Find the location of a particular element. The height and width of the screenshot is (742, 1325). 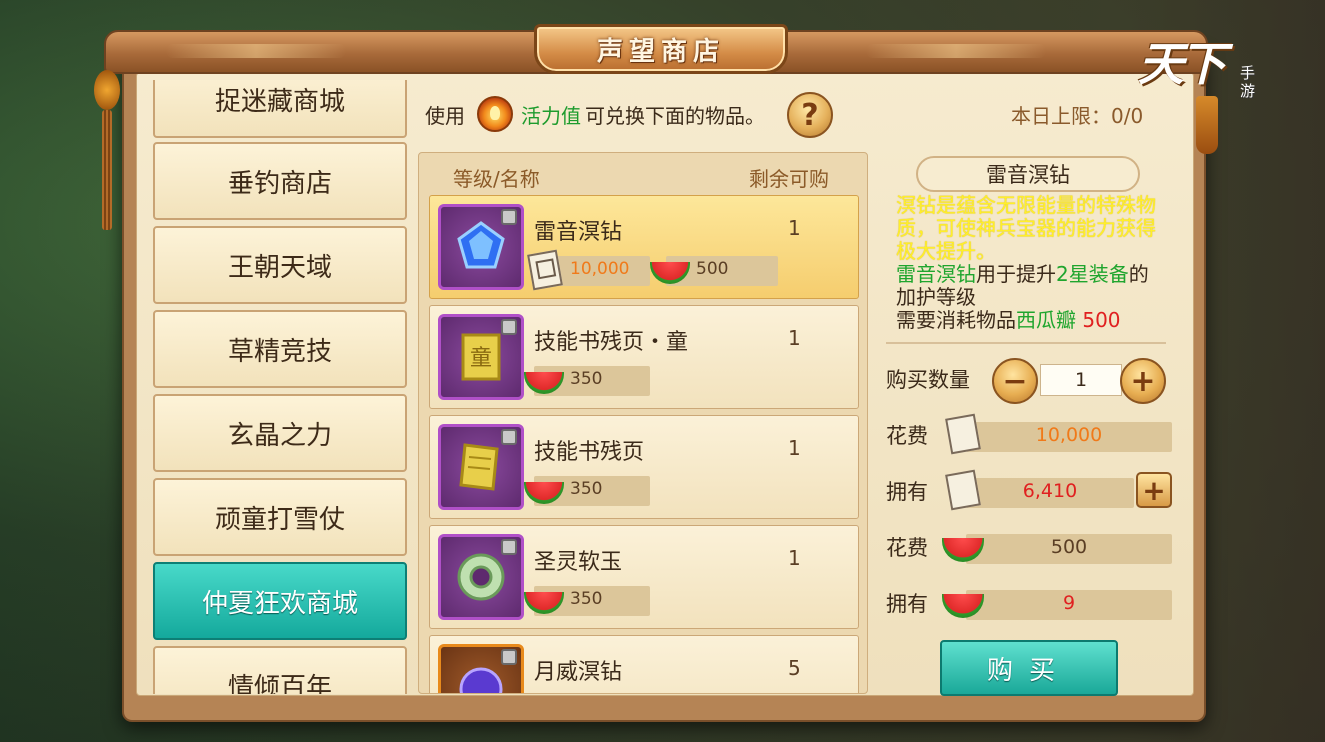

silver-note-icon is located at coordinates (545, 270).